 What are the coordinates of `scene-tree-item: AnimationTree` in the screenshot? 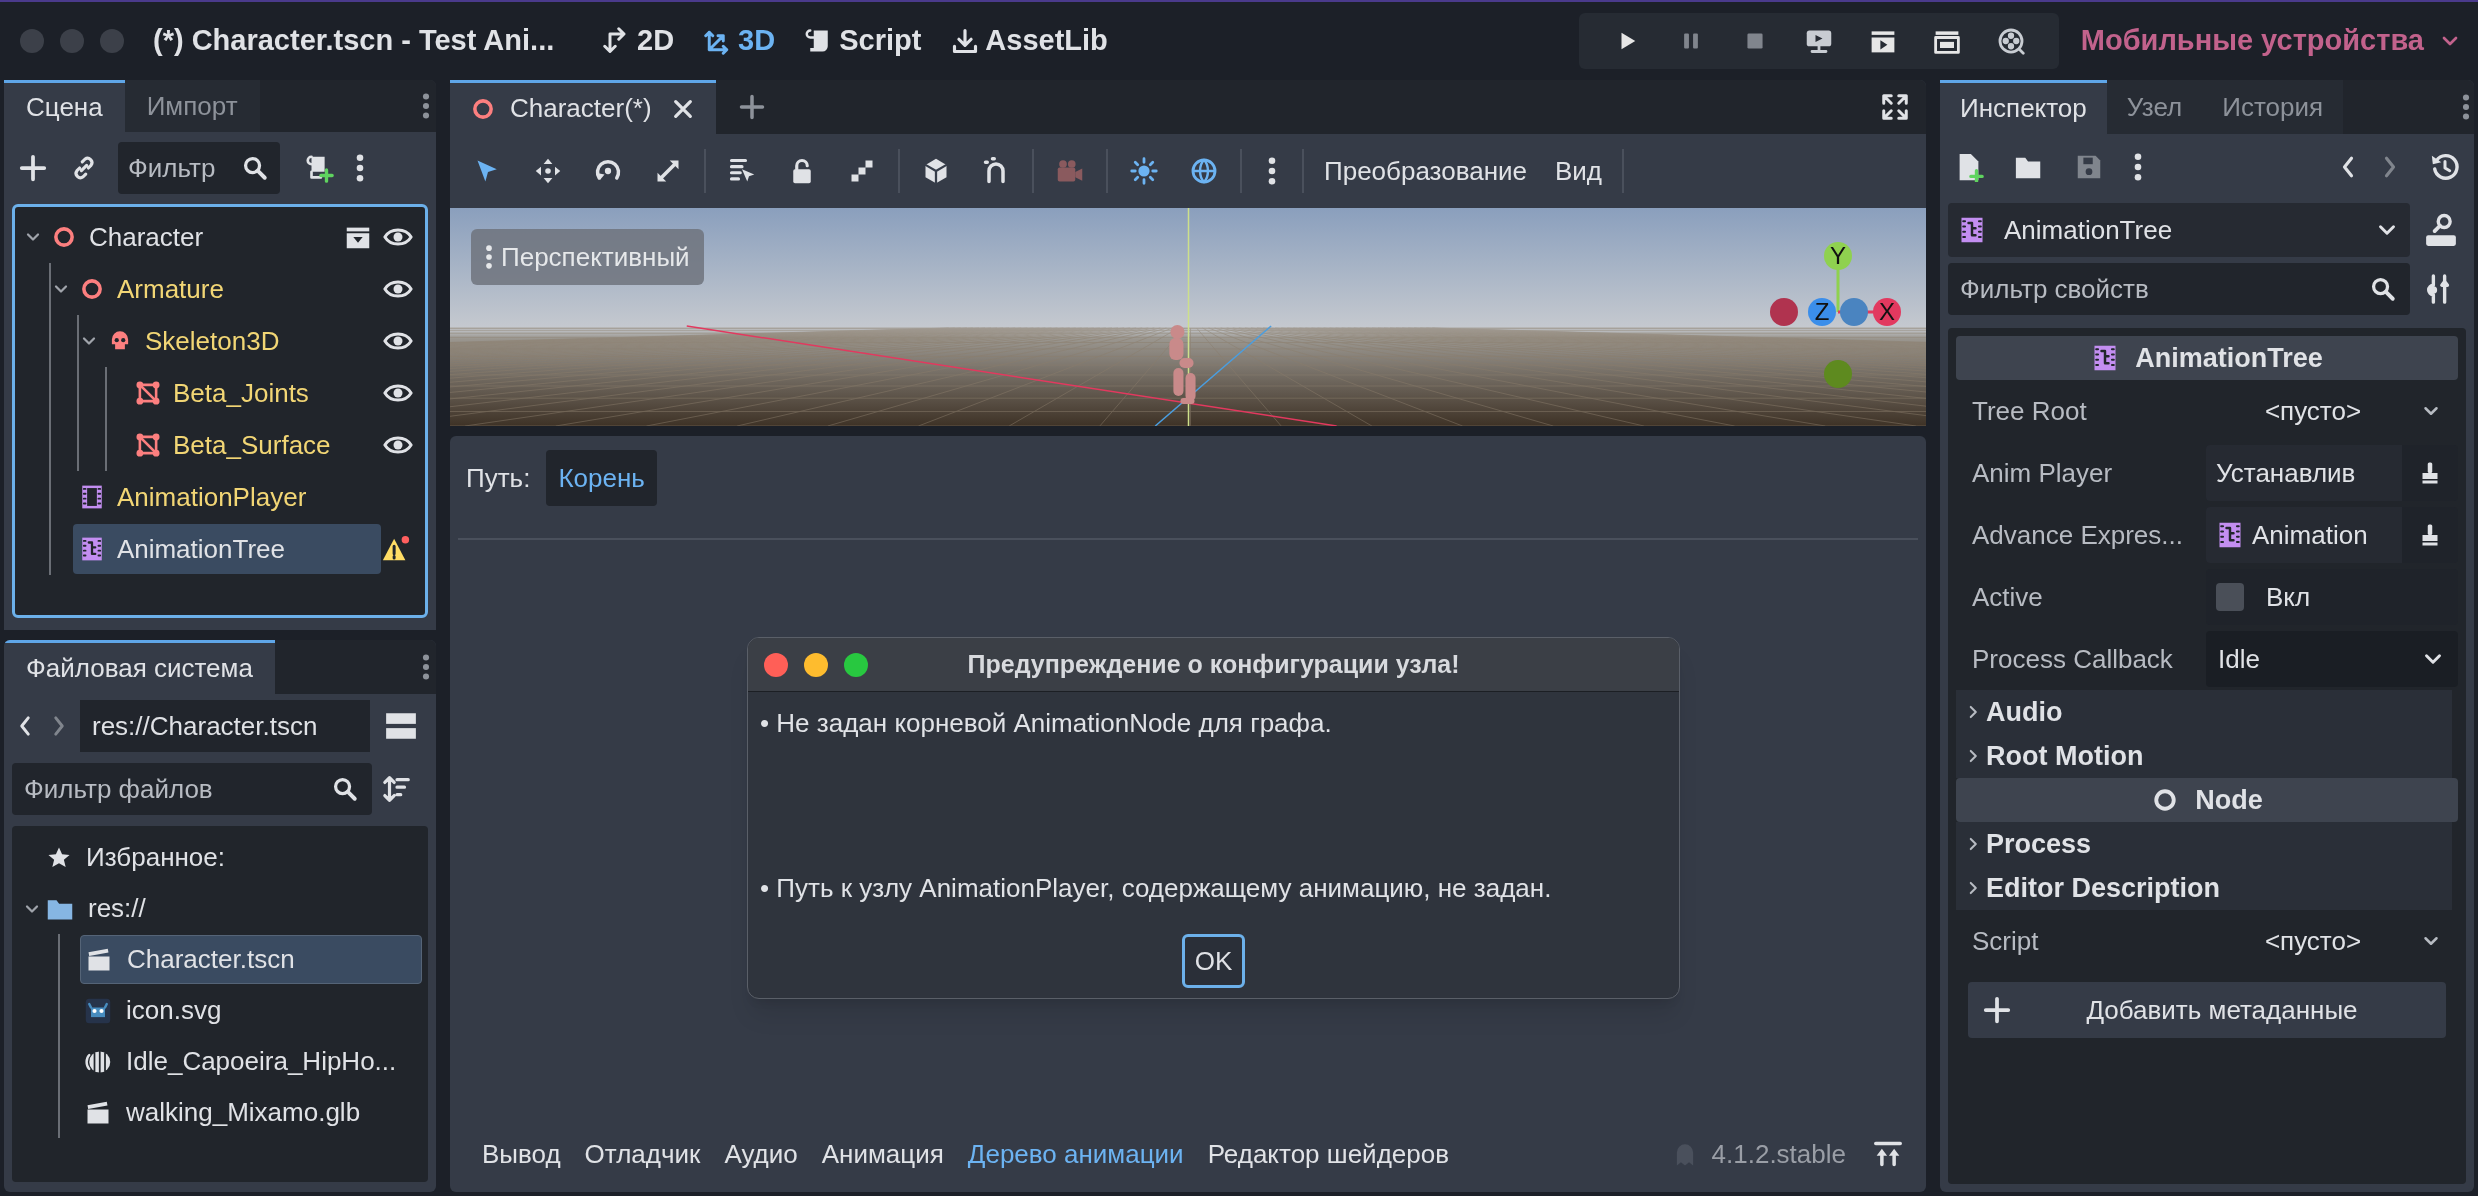 It's located at (226, 549).